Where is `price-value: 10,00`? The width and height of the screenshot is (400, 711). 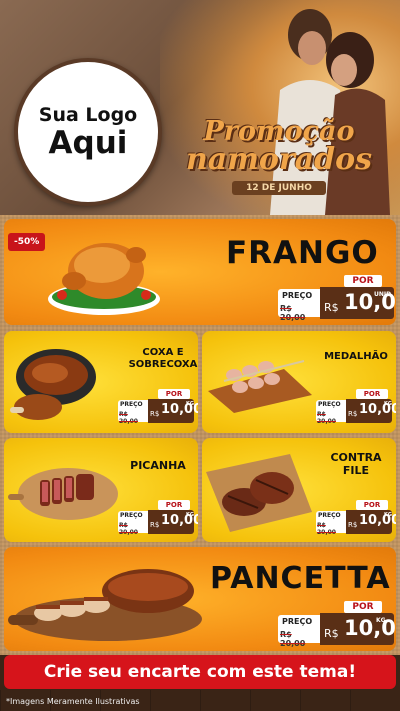
price-value: 10,00 is located at coordinates (370, 628).